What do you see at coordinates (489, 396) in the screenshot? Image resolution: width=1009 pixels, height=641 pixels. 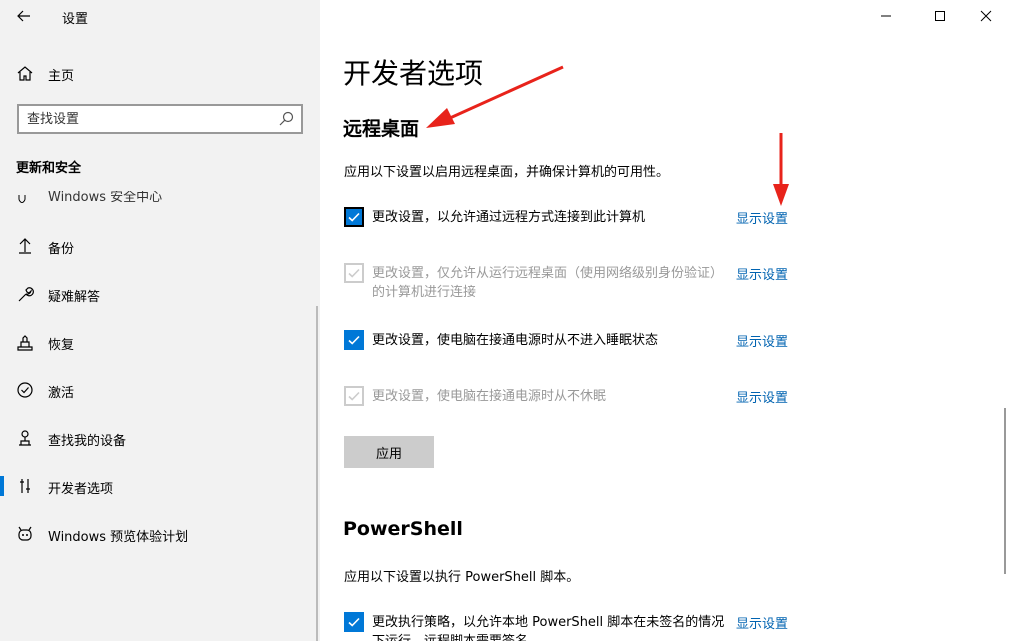 I see `option-label: 更改设置，使电脑在接通电源时从不休眠` at bounding box center [489, 396].